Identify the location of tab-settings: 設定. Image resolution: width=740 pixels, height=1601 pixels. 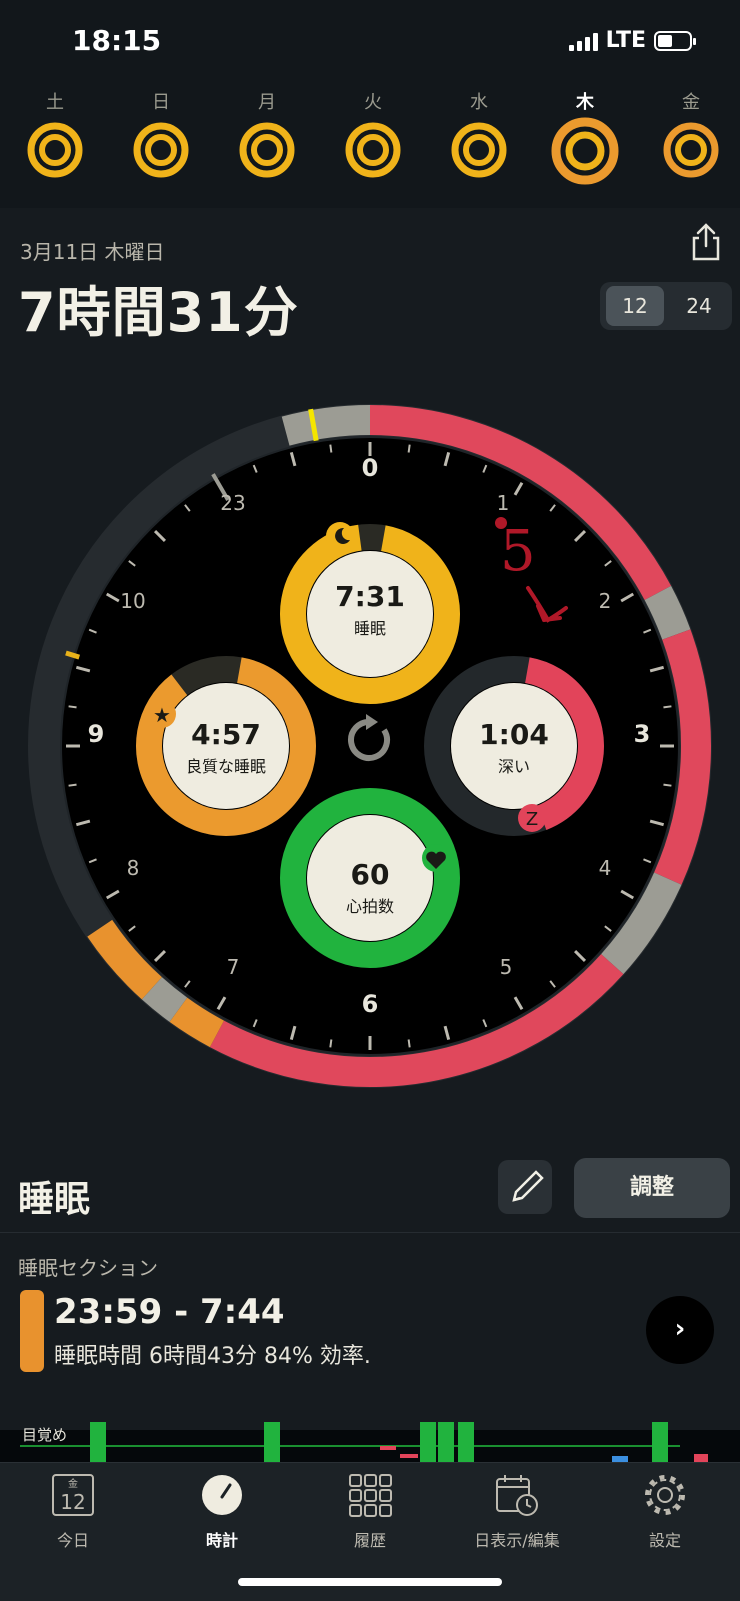
(665, 1512).